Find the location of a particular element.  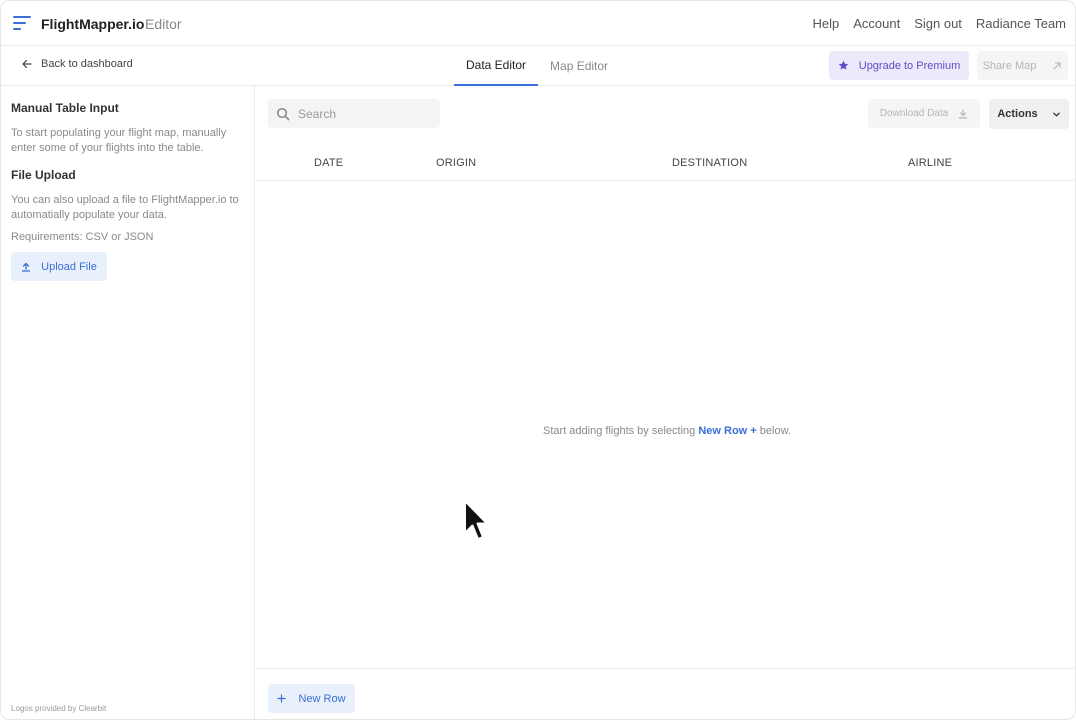

logos-credit: Logos provided by Clearbit is located at coordinates (59, 708).